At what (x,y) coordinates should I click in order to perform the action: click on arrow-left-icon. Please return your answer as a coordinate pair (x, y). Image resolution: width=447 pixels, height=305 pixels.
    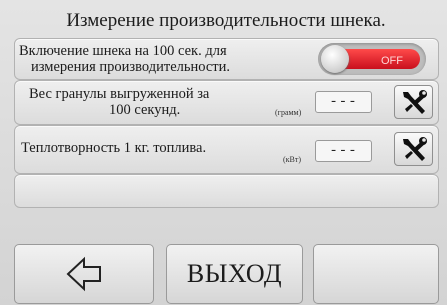
    Looking at the image, I should click on (83, 274).